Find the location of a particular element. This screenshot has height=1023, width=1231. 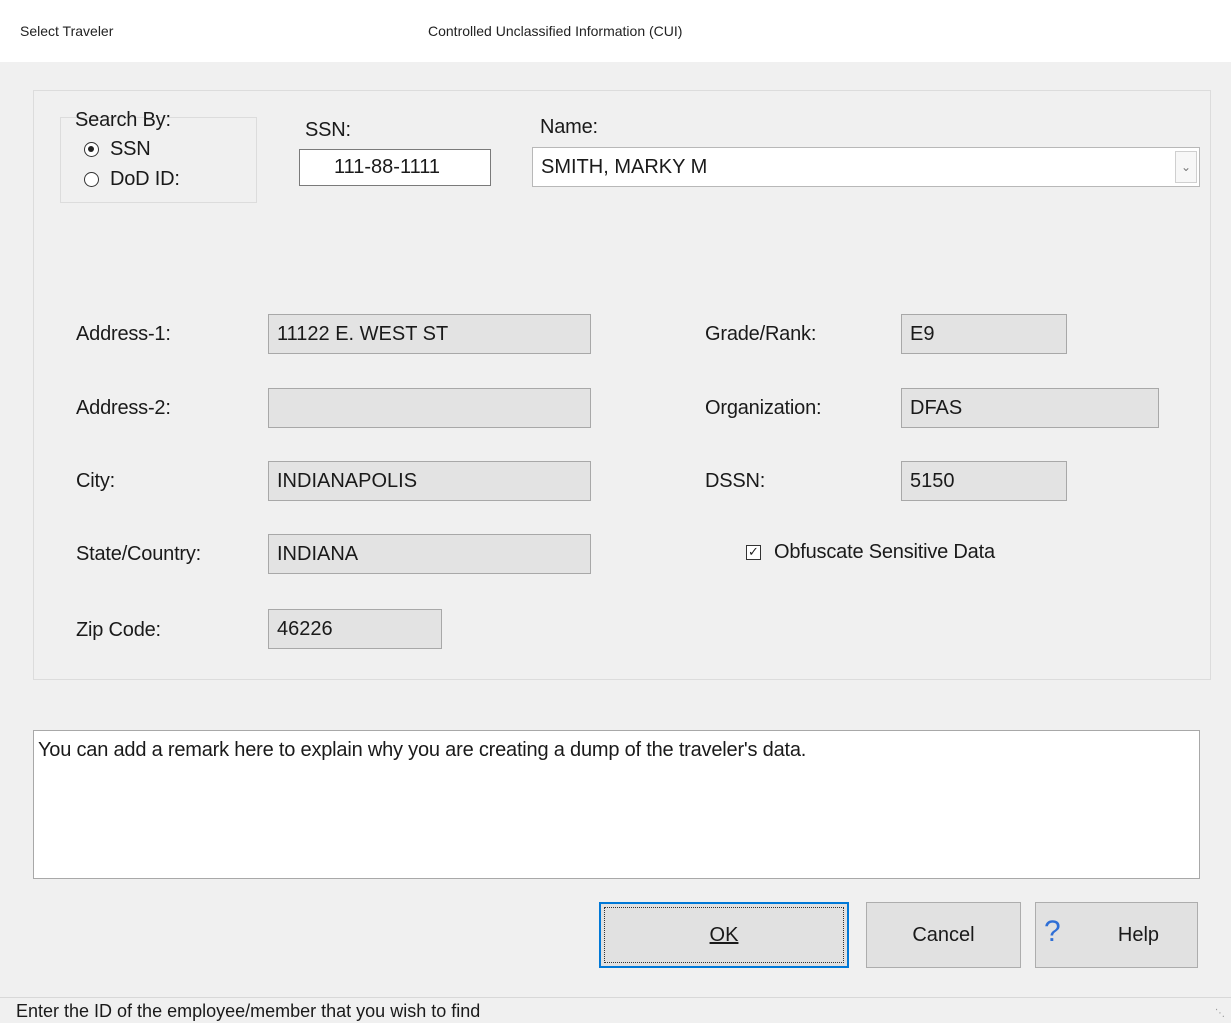

ssn-label: SSN: is located at coordinates (328, 130).